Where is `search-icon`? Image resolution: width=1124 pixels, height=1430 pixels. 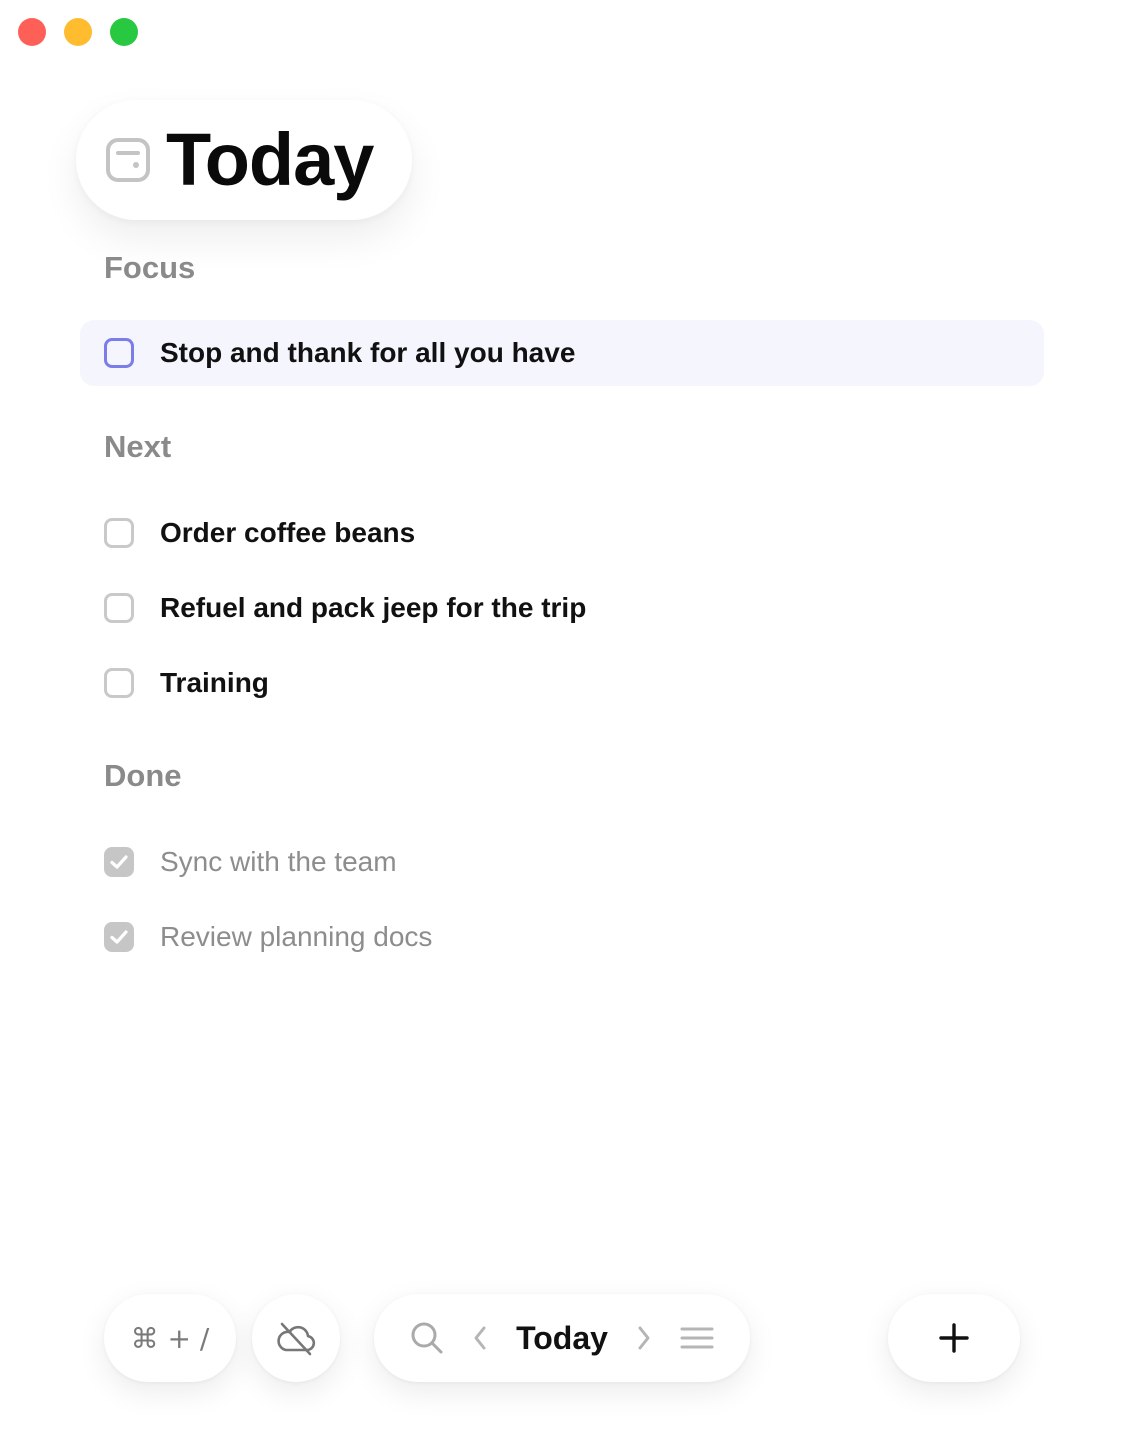 search-icon is located at coordinates (427, 1338).